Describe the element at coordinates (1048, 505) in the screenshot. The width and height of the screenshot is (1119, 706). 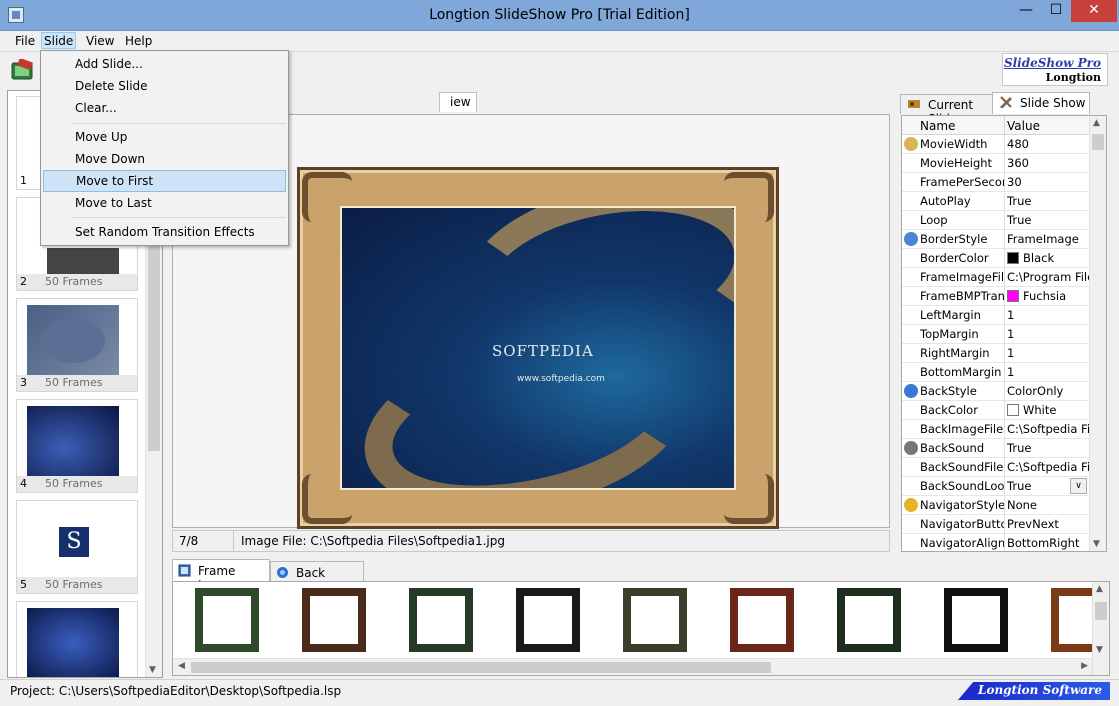
I see `property-value: None` at that location.